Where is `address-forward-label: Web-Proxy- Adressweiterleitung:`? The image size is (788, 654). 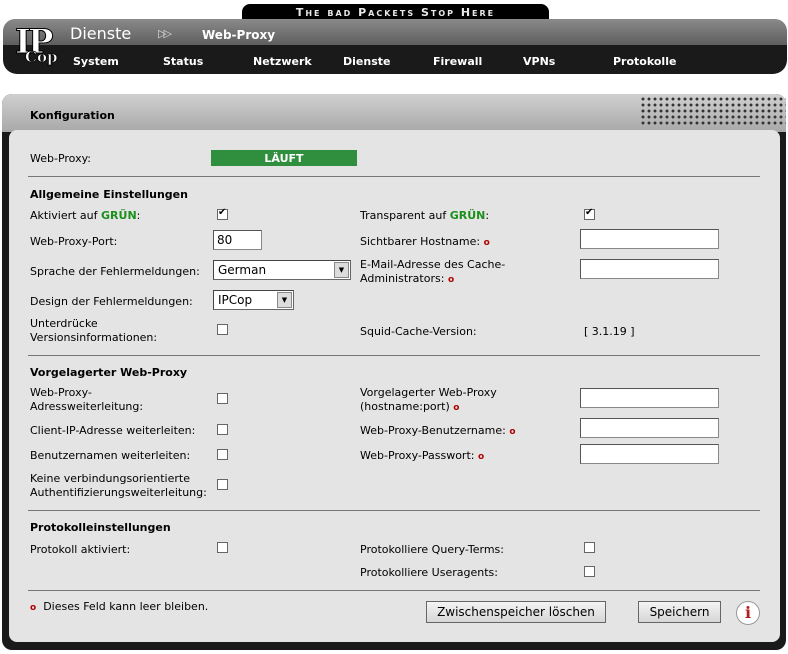
address-forward-label: Web-Proxy- Adressweiterleitung: is located at coordinates (87, 399).